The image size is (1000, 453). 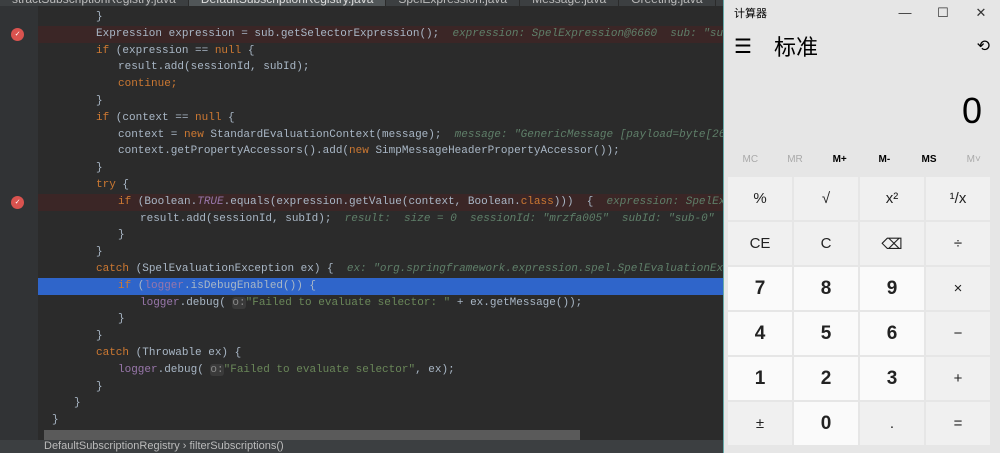 What do you see at coordinates (453, 3) in the screenshot?
I see `tab: SpelExpression.java` at bounding box center [453, 3].